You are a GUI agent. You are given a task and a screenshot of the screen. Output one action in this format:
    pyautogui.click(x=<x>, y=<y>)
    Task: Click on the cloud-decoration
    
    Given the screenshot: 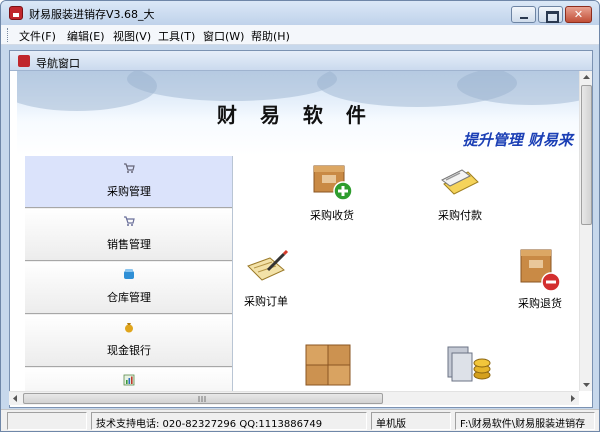 What is the action you would take?
    pyautogui.click(x=232, y=86)
    